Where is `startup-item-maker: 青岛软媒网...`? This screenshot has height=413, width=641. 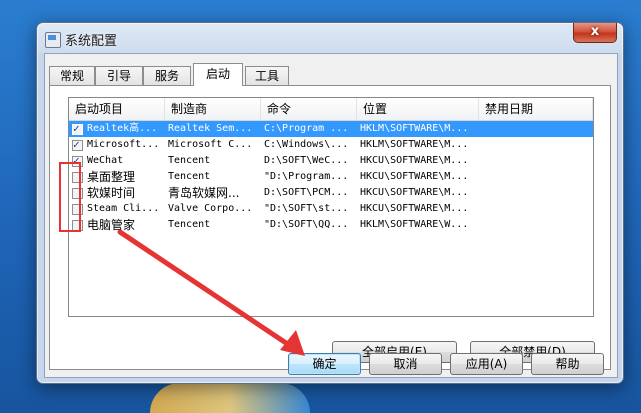
startup-item-maker: 青岛软媒网... is located at coordinates (204, 193).